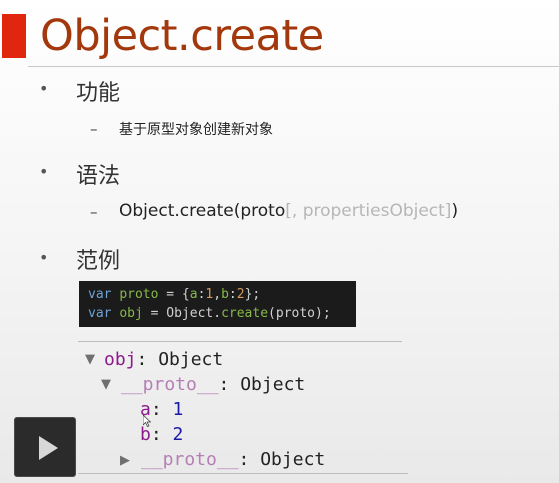  Describe the element at coordinates (245, 313) in the screenshot. I see `code-function: create` at that location.